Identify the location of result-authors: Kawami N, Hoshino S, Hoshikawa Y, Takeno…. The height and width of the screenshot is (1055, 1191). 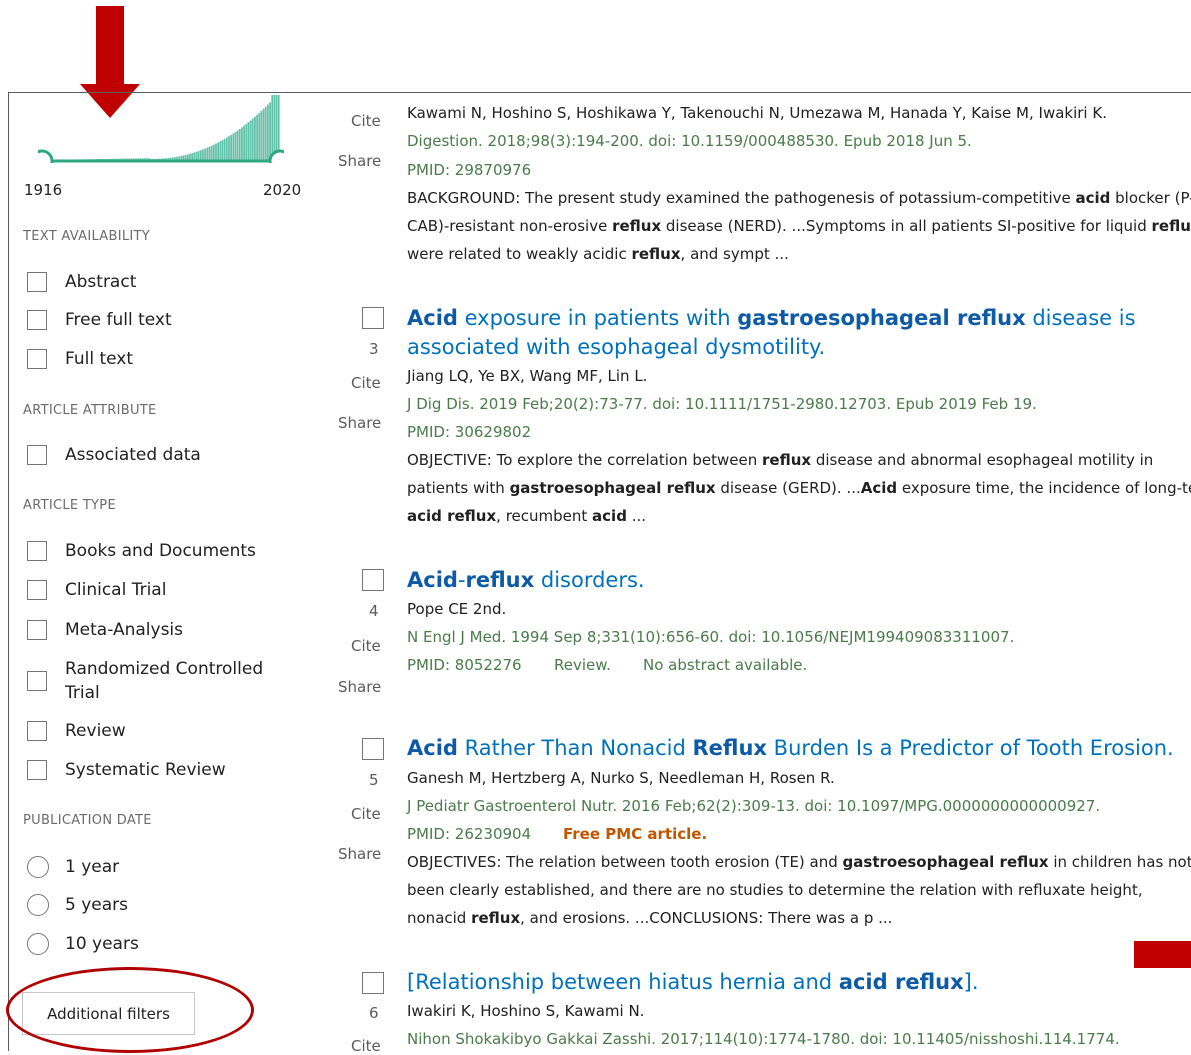
(757, 113).